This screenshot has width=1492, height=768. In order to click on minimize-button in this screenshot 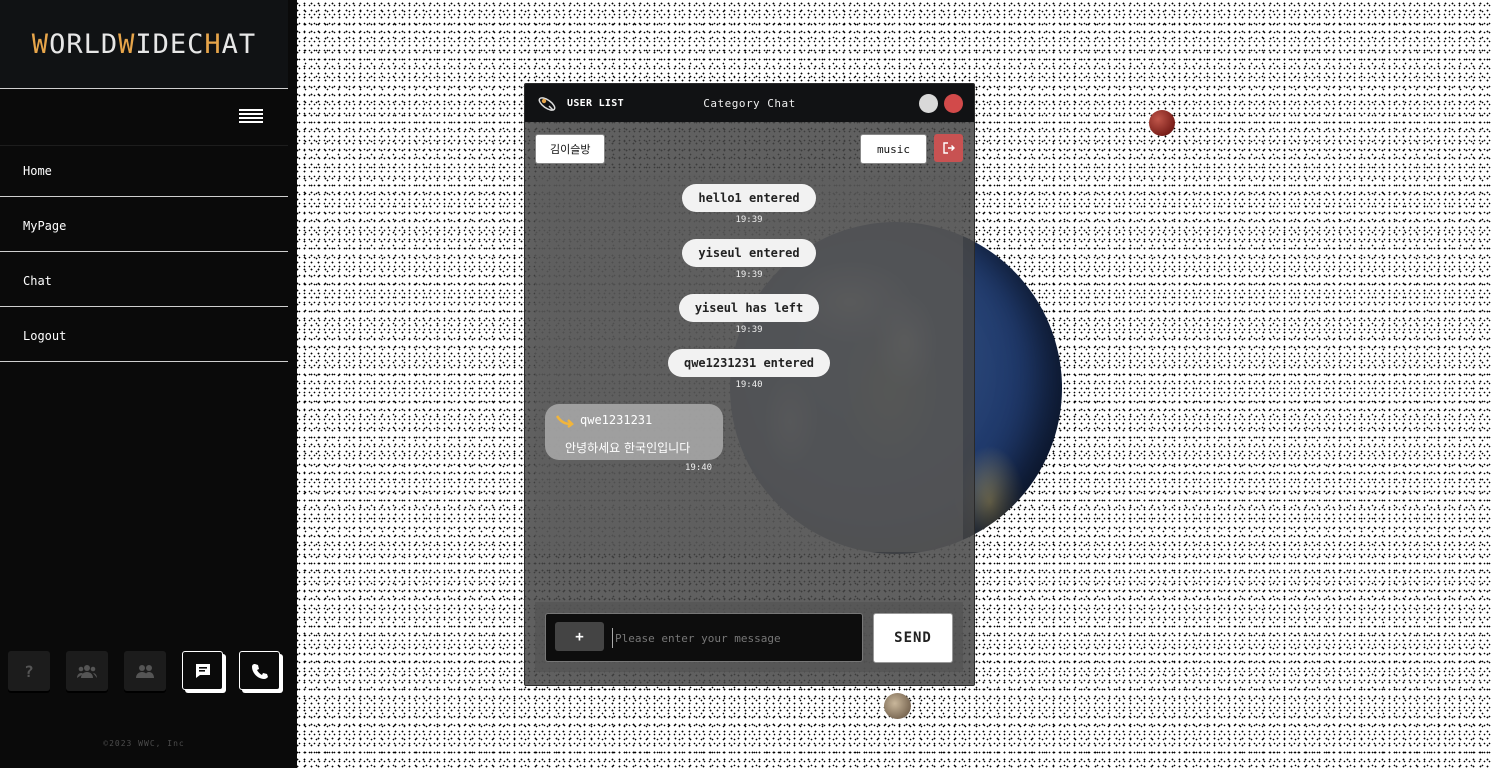, I will do `click(928, 103)`.